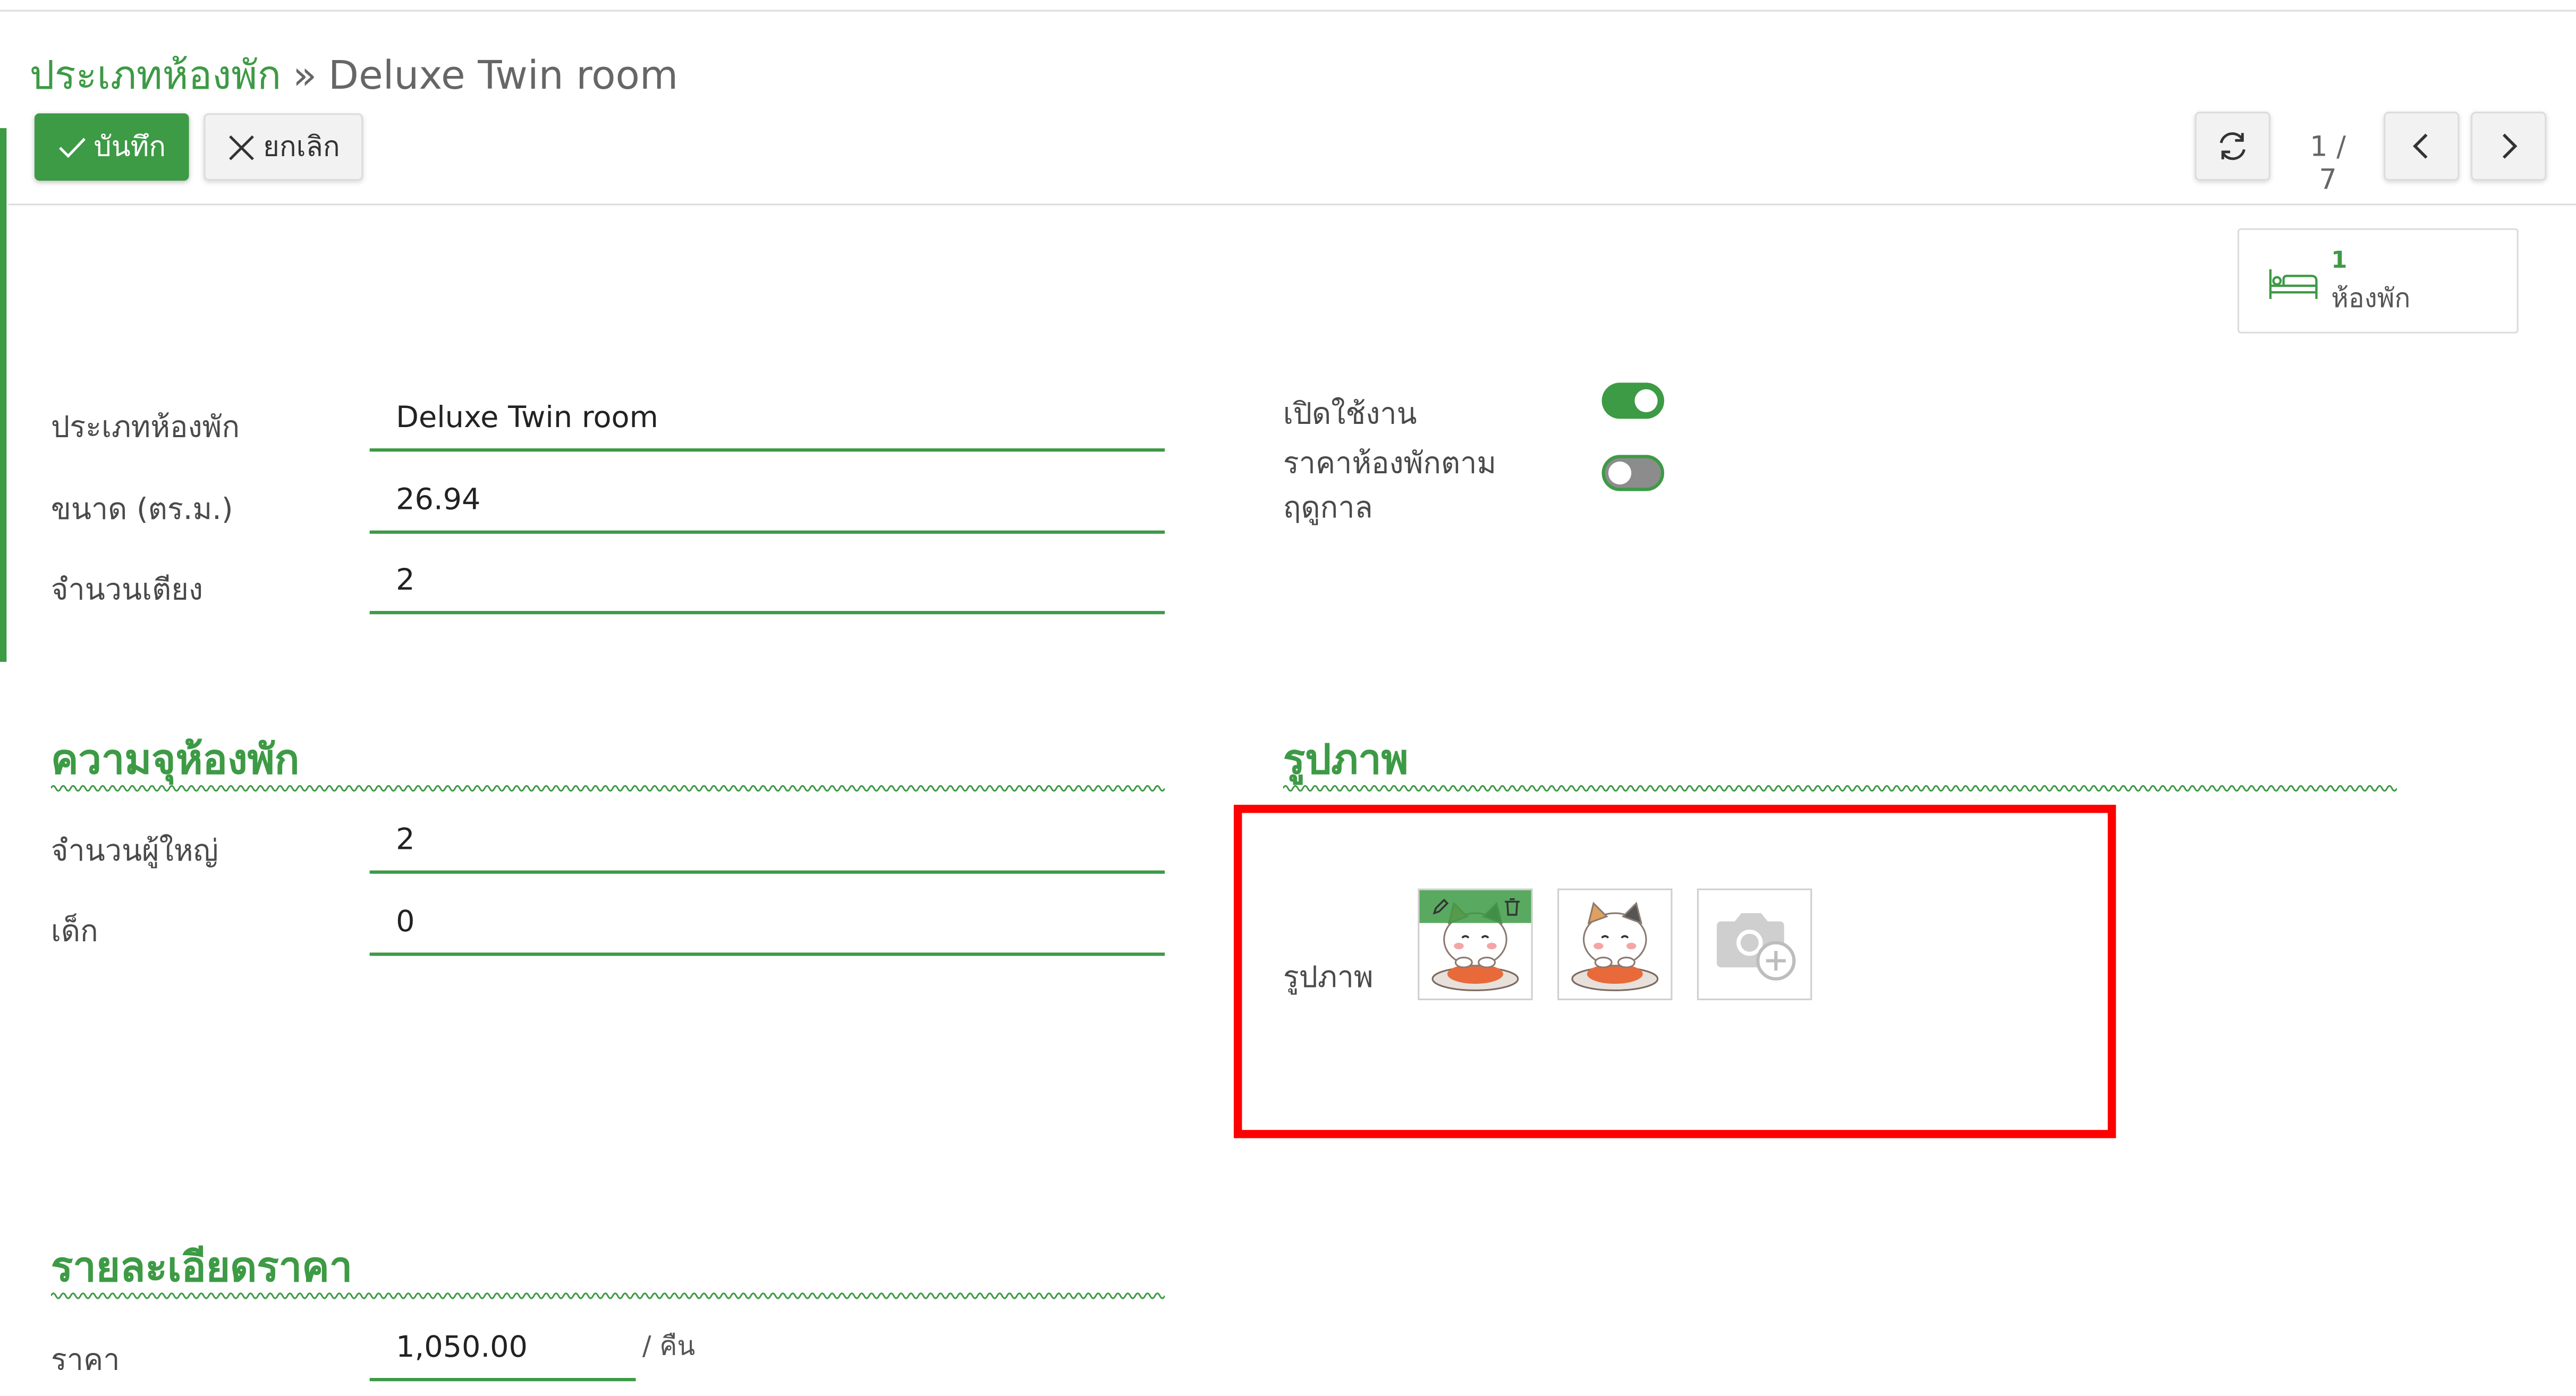 The width and height of the screenshot is (2576, 1396). I want to click on capacity-section-wavy-divider, so click(608, 788).